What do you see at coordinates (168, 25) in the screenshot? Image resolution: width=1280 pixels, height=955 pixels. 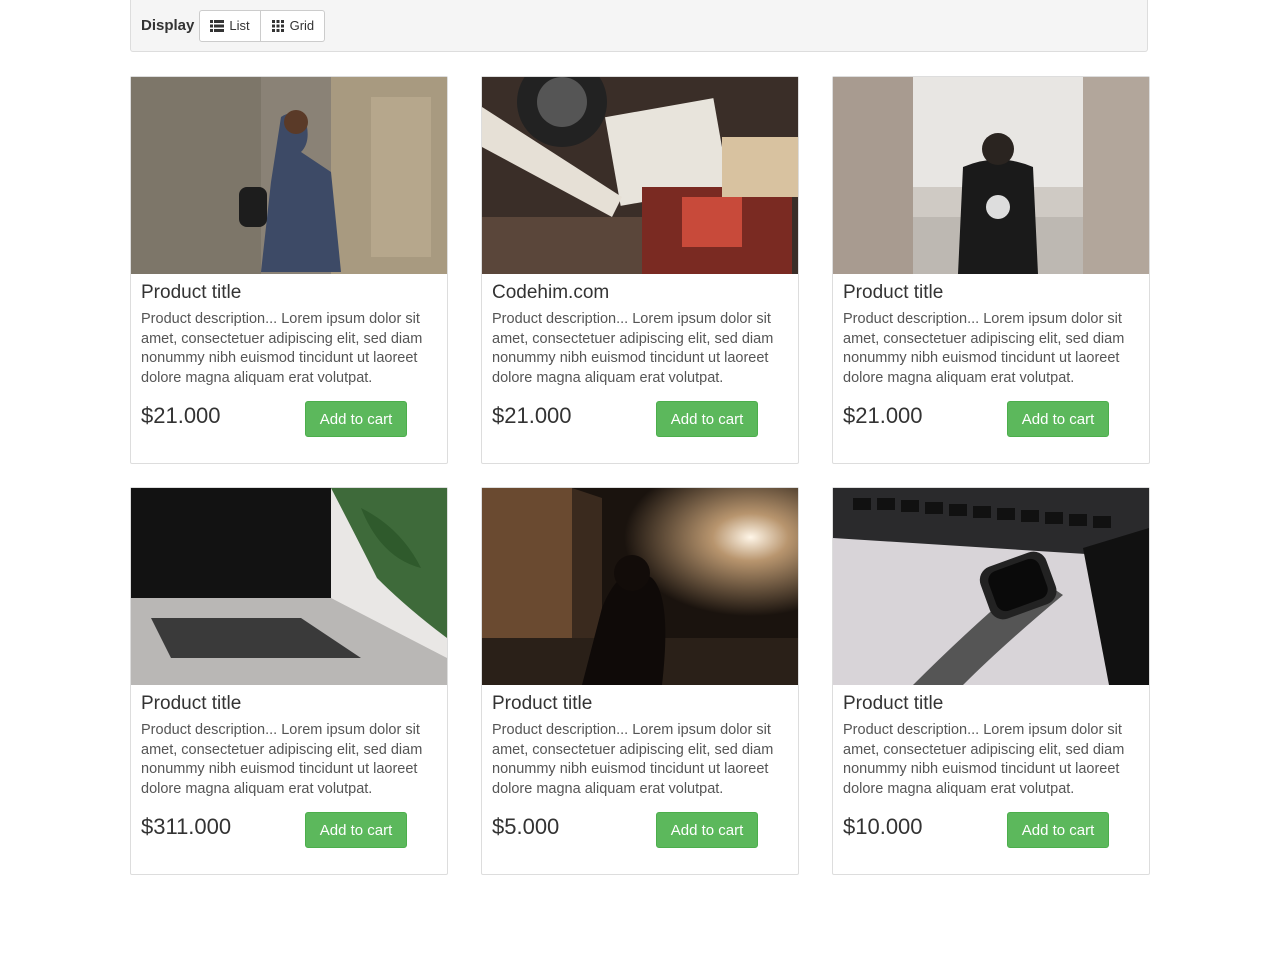 I see `display-label: Display` at bounding box center [168, 25].